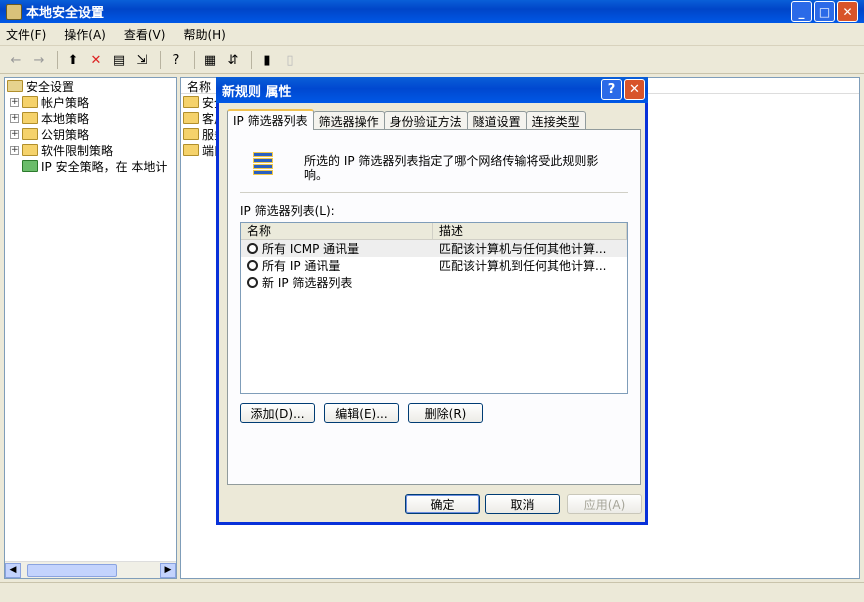 The image size is (864, 602). I want to click on filter-name: 所有 ICMP 通讯量, so click(311, 249).